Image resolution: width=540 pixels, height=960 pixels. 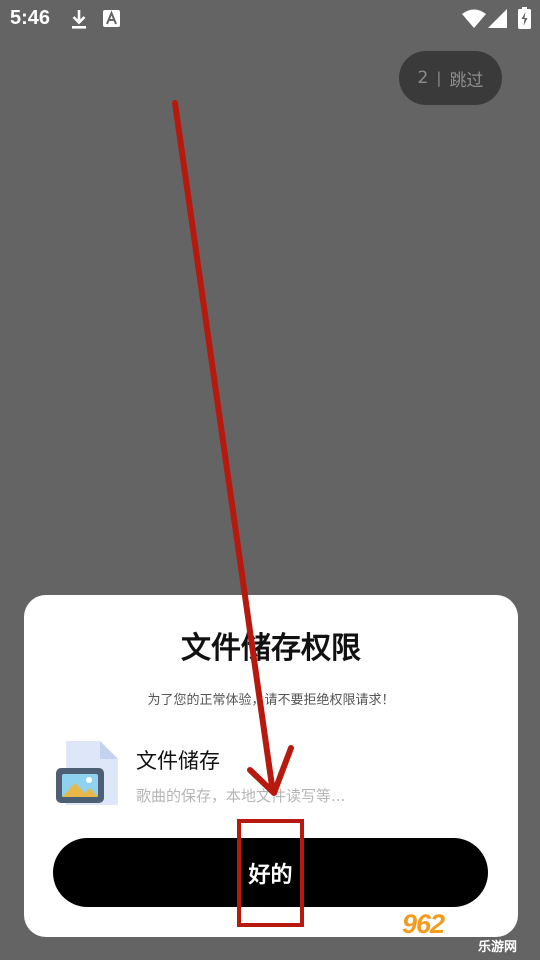 I want to click on battery-charging-icon, so click(x=524, y=18).